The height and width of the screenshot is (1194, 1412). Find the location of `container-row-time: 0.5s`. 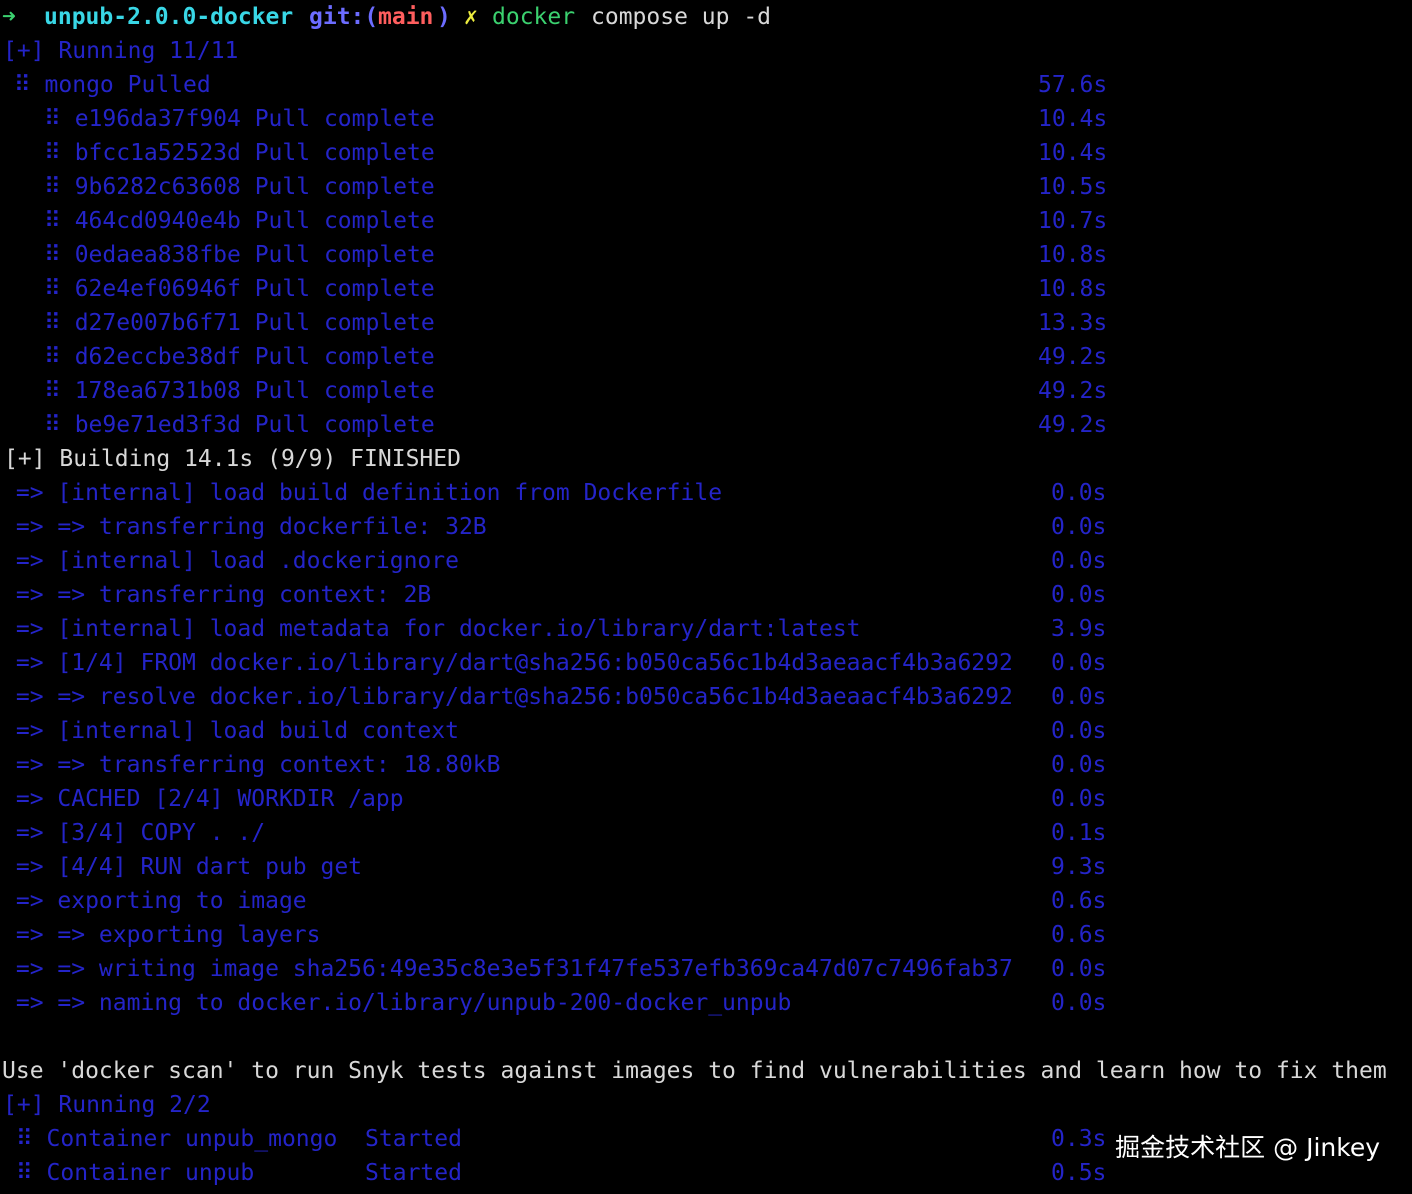

container-row-time: 0.5s is located at coordinates (1079, 1173).